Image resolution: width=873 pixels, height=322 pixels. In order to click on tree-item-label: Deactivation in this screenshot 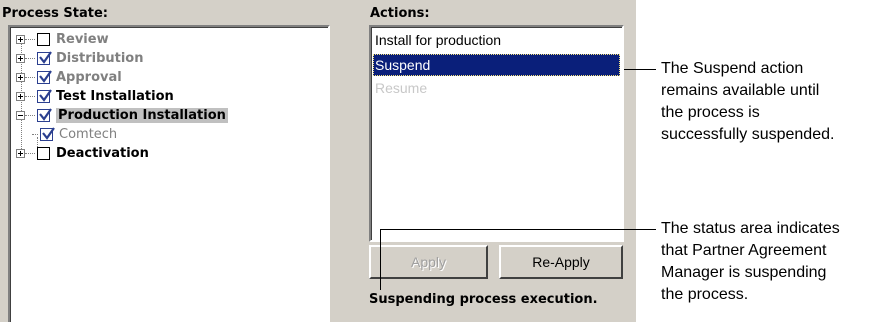, I will do `click(102, 153)`.